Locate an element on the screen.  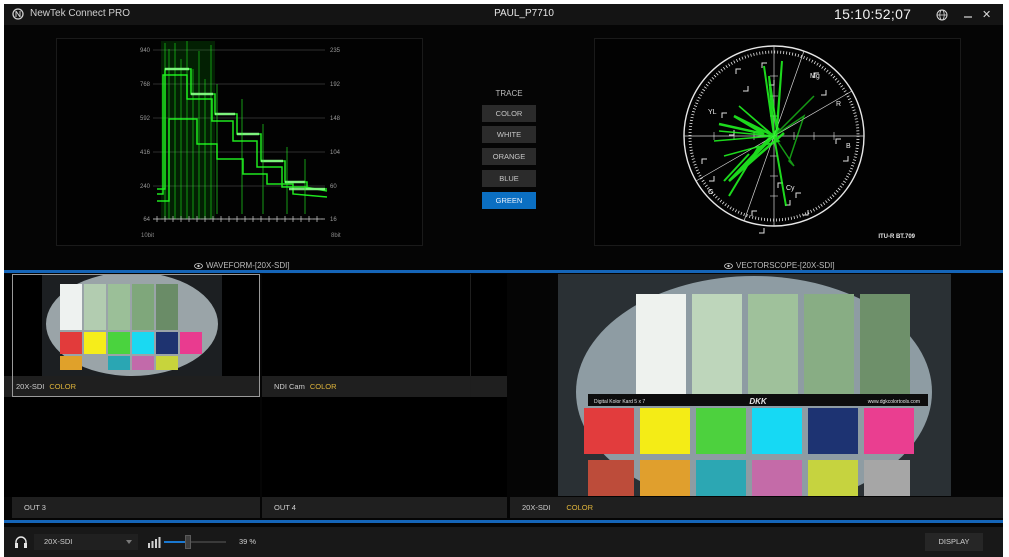
vectorscope-caption: VECTORSCOPE-[20X-SDI] is located at coordinates (779, 265).